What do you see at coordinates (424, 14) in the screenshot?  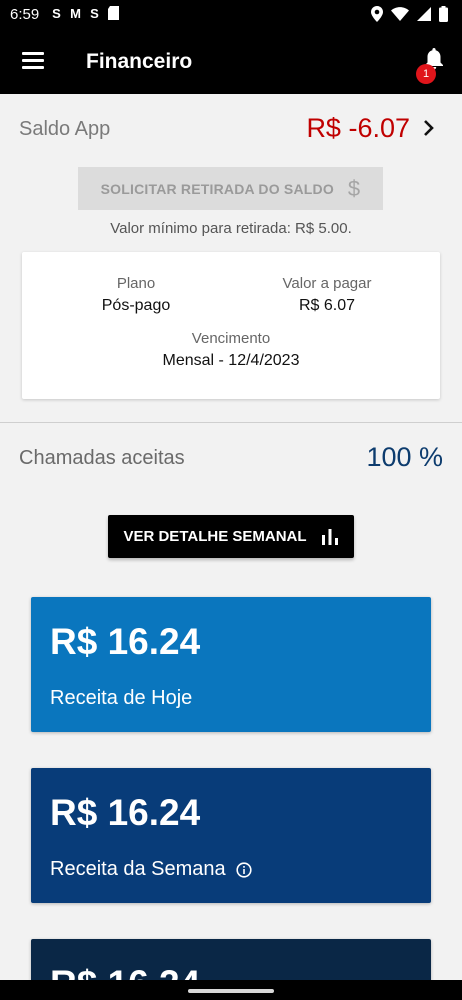 I see `signal-icon` at bounding box center [424, 14].